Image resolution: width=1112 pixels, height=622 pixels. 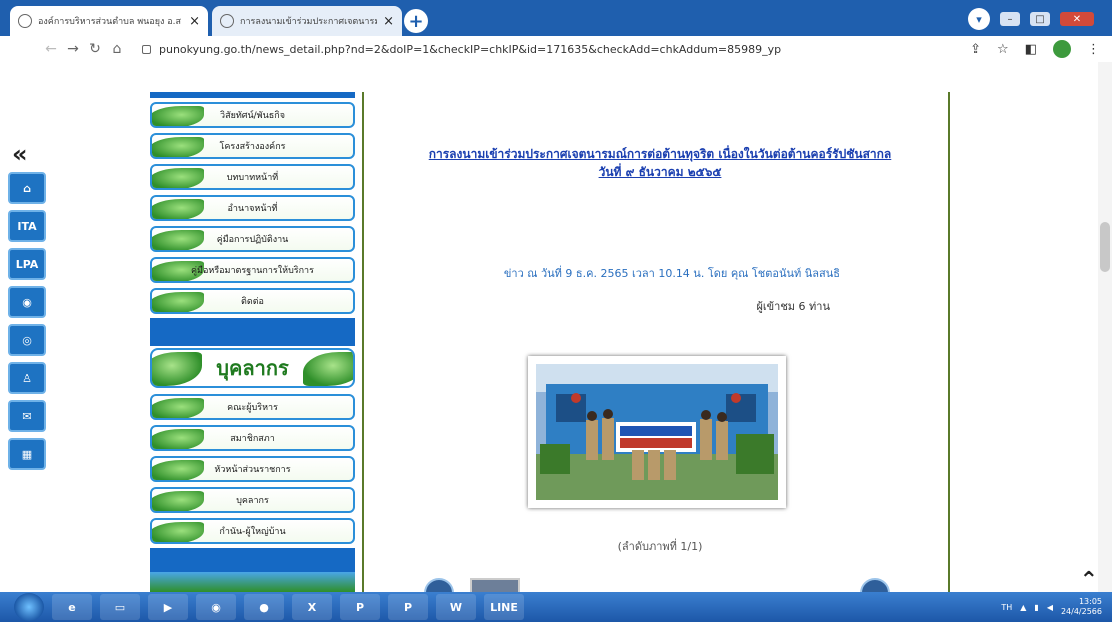 What do you see at coordinates (312, 607) in the screenshot?
I see `taskbar-excel-icon: X` at bounding box center [312, 607].